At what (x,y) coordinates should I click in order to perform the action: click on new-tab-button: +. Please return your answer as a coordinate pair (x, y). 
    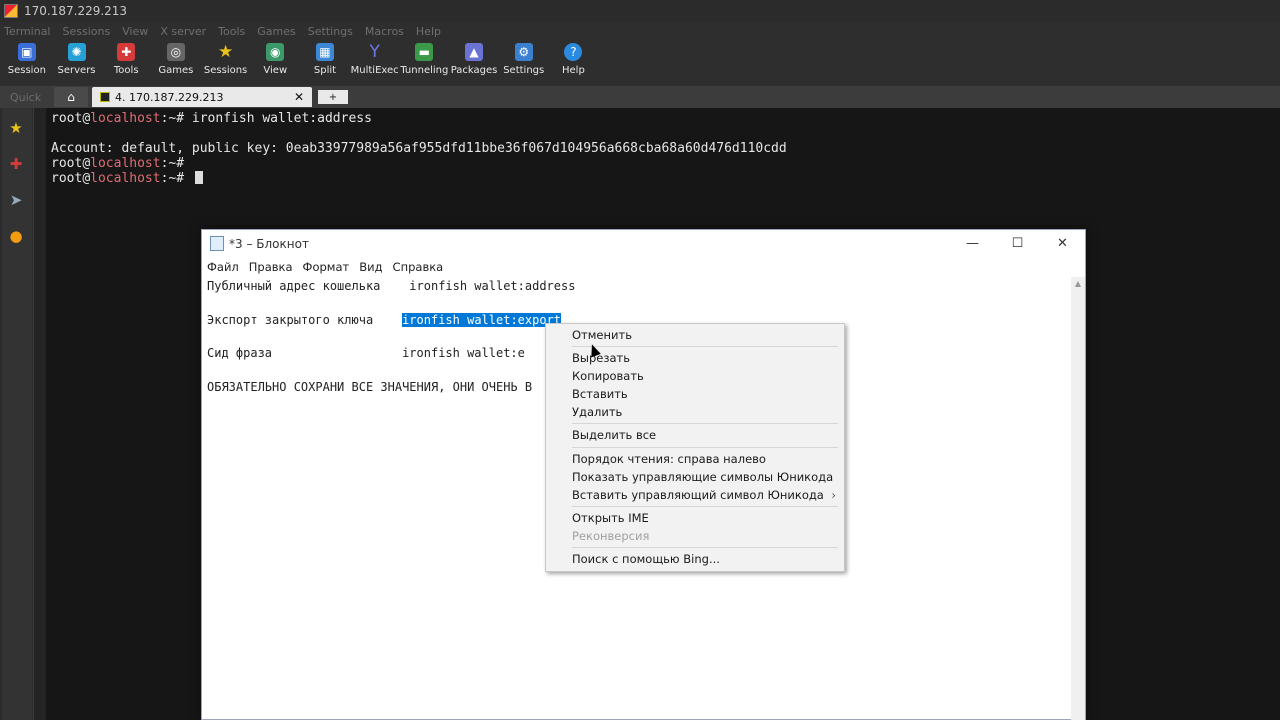
    Looking at the image, I should click on (333, 97).